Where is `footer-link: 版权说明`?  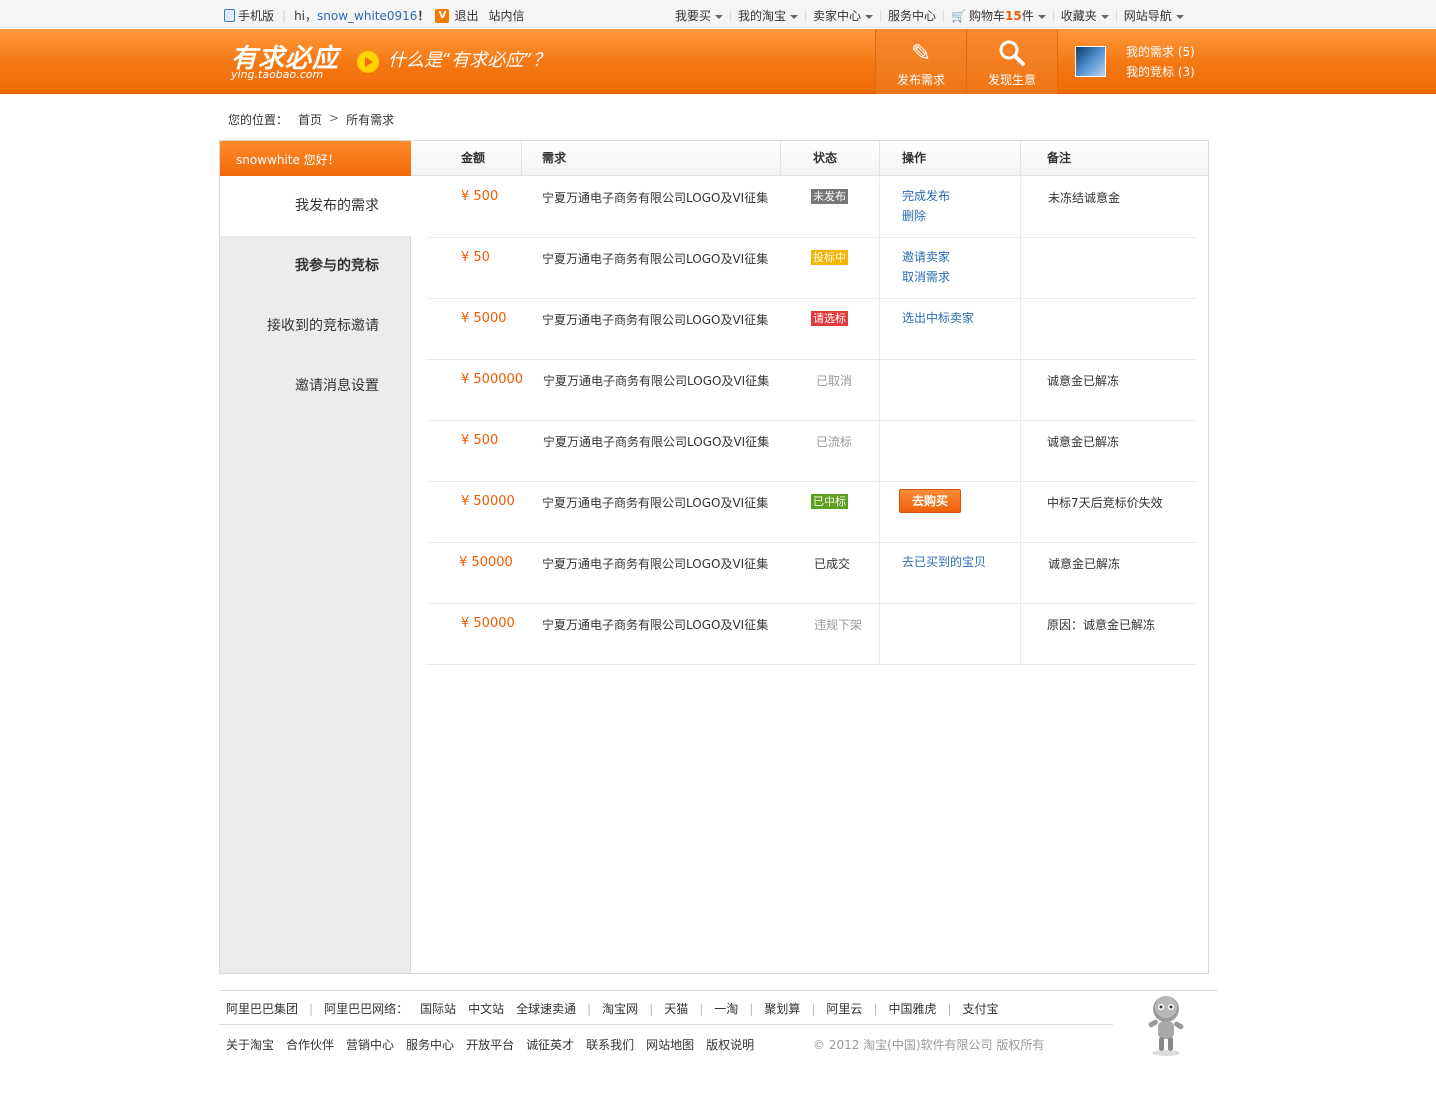 footer-link: 版权说明 is located at coordinates (730, 1044).